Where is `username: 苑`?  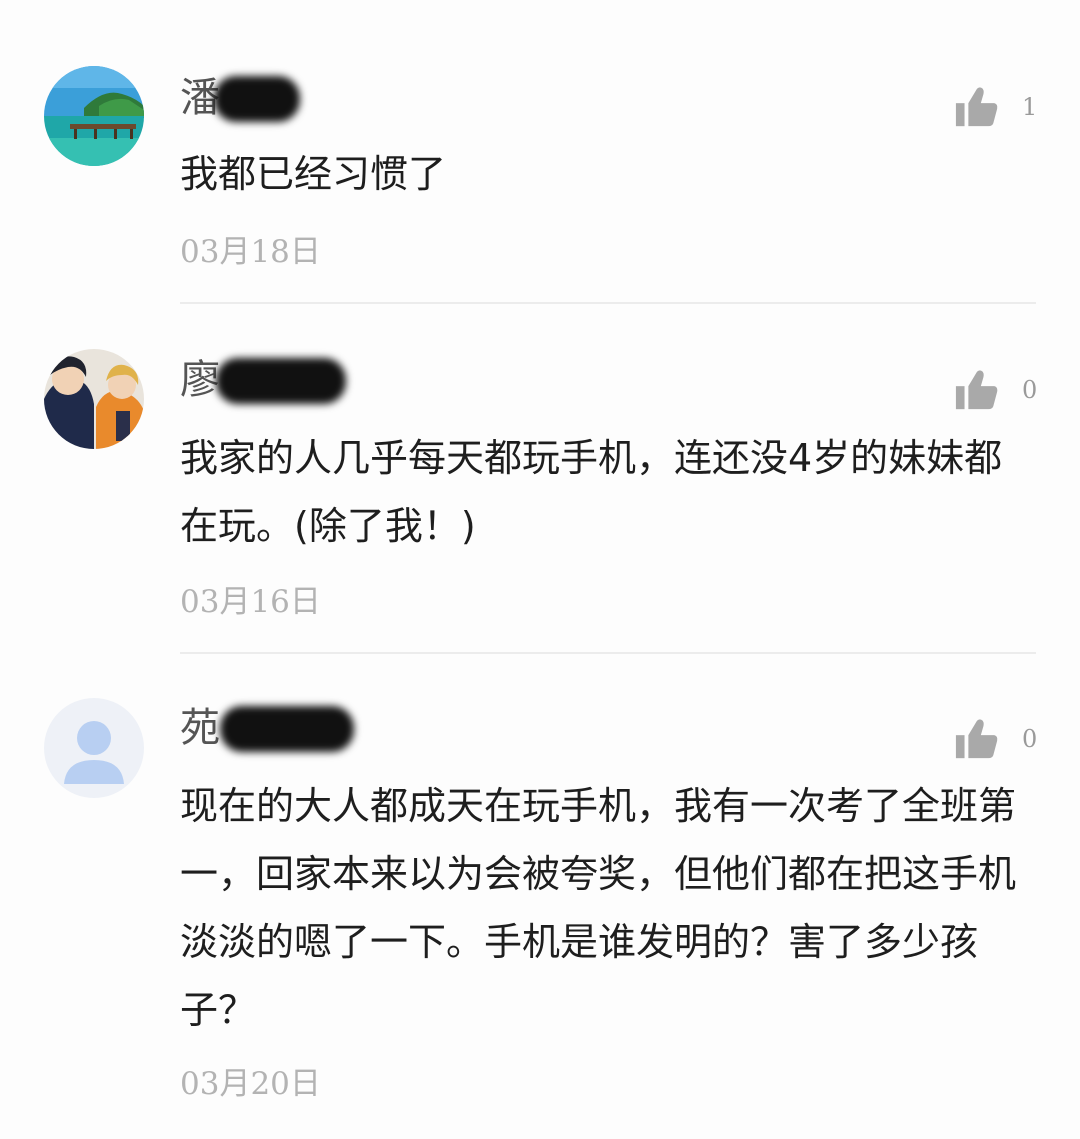 username: 苑 is located at coordinates (267, 728).